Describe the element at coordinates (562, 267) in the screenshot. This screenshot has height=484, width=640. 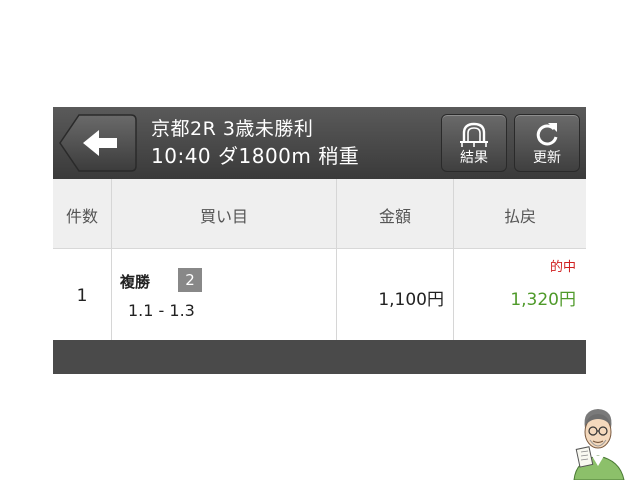
I see `hit-label: 的中` at that location.